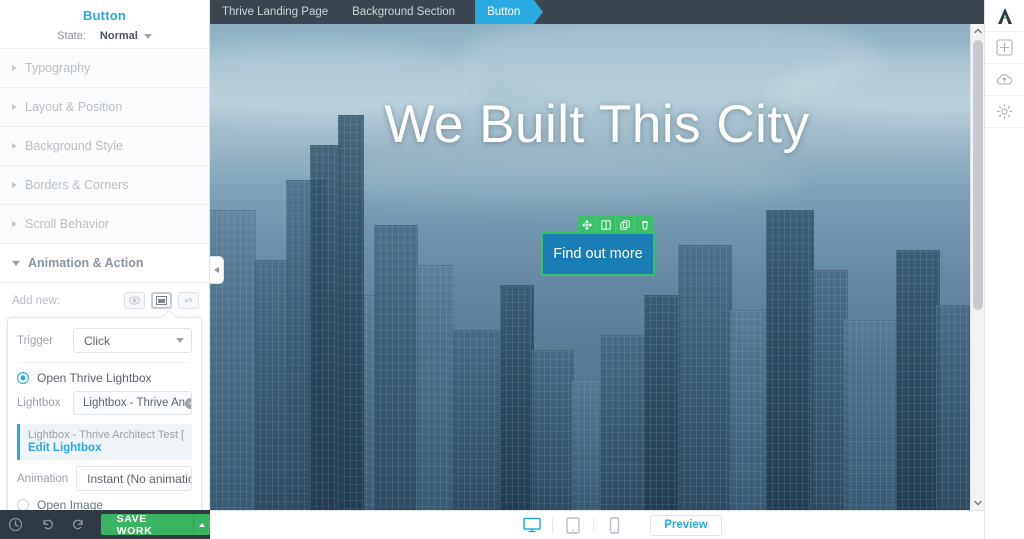  I want to click on element-toolbar, so click(616, 225).